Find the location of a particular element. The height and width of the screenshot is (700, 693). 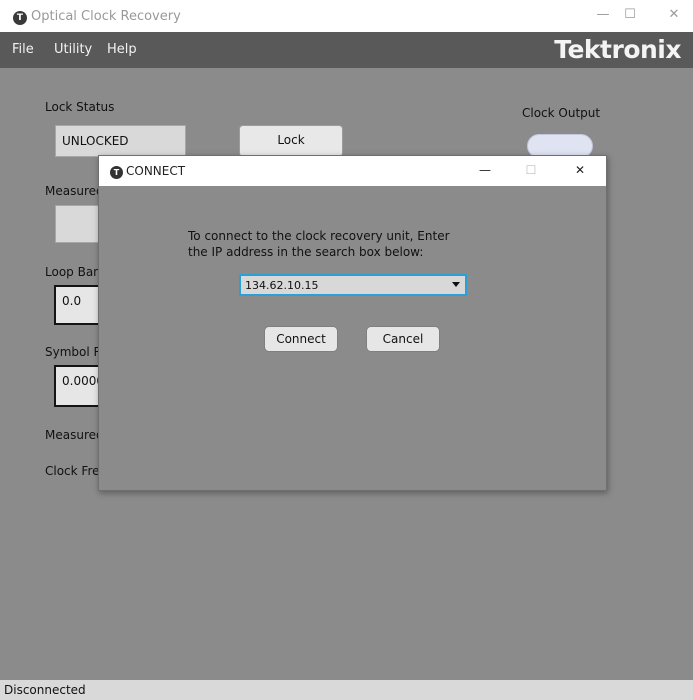

ip-address-value: 134.62.10.15 is located at coordinates (282, 285).